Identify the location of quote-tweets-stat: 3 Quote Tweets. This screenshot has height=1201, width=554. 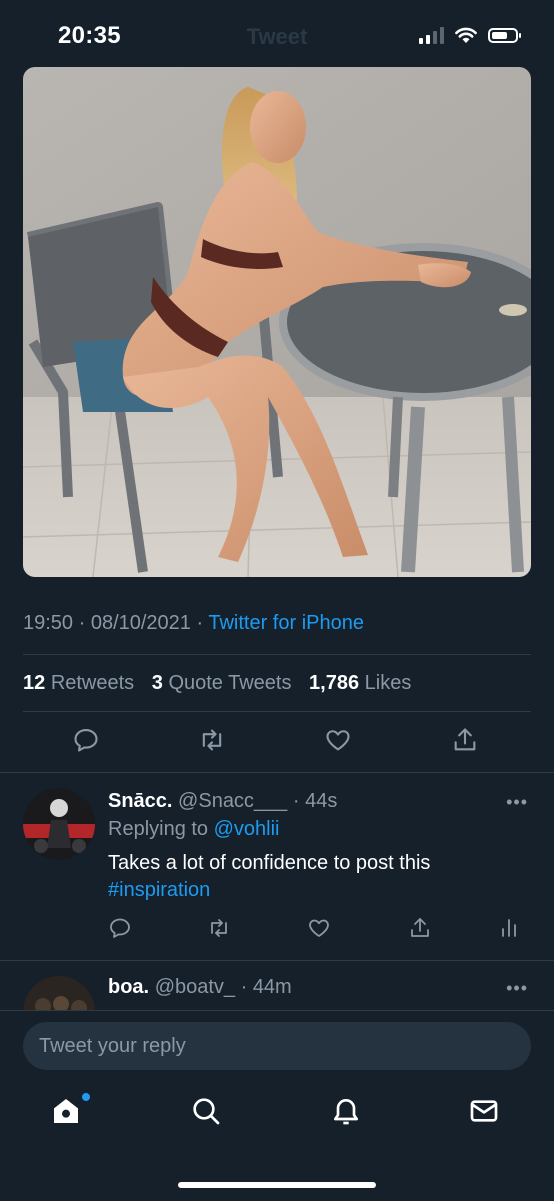
(222, 683).